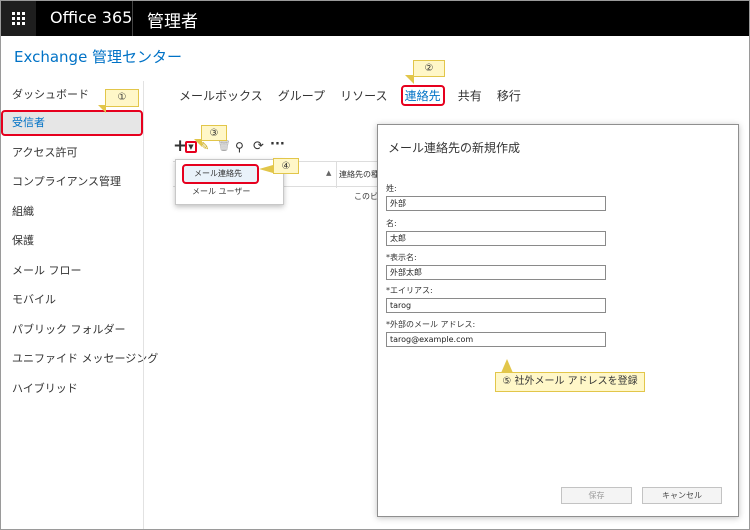  Describe the element at coordinates (391, 223) in the screenshot. I see `first-name-label: 名:` at that location.